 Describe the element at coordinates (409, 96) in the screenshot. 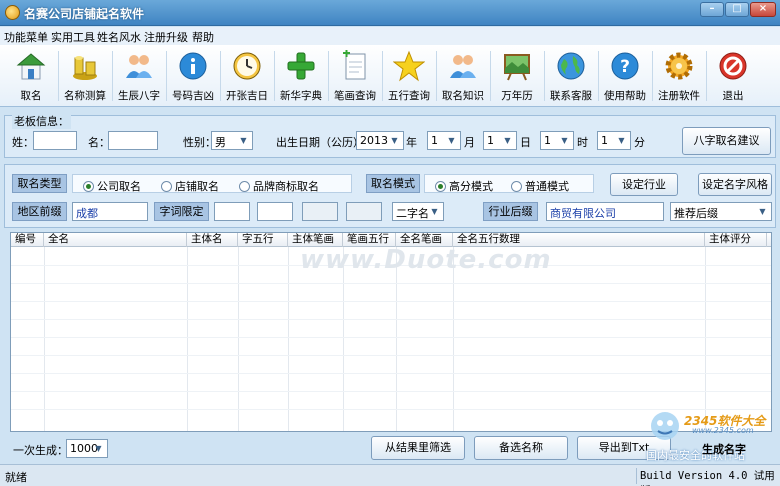

I see `tool-five-elements-label: 五行查询` at that location.